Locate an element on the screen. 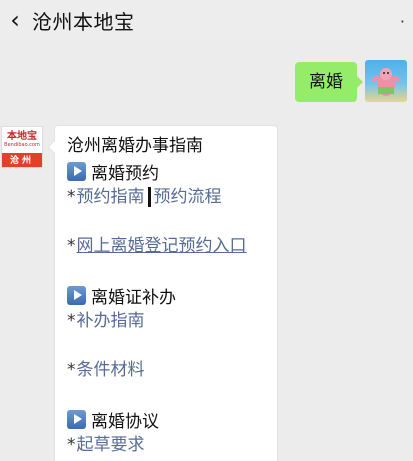  bot-avatar-url: Bendibao.com is located at coordinates (22, 145).